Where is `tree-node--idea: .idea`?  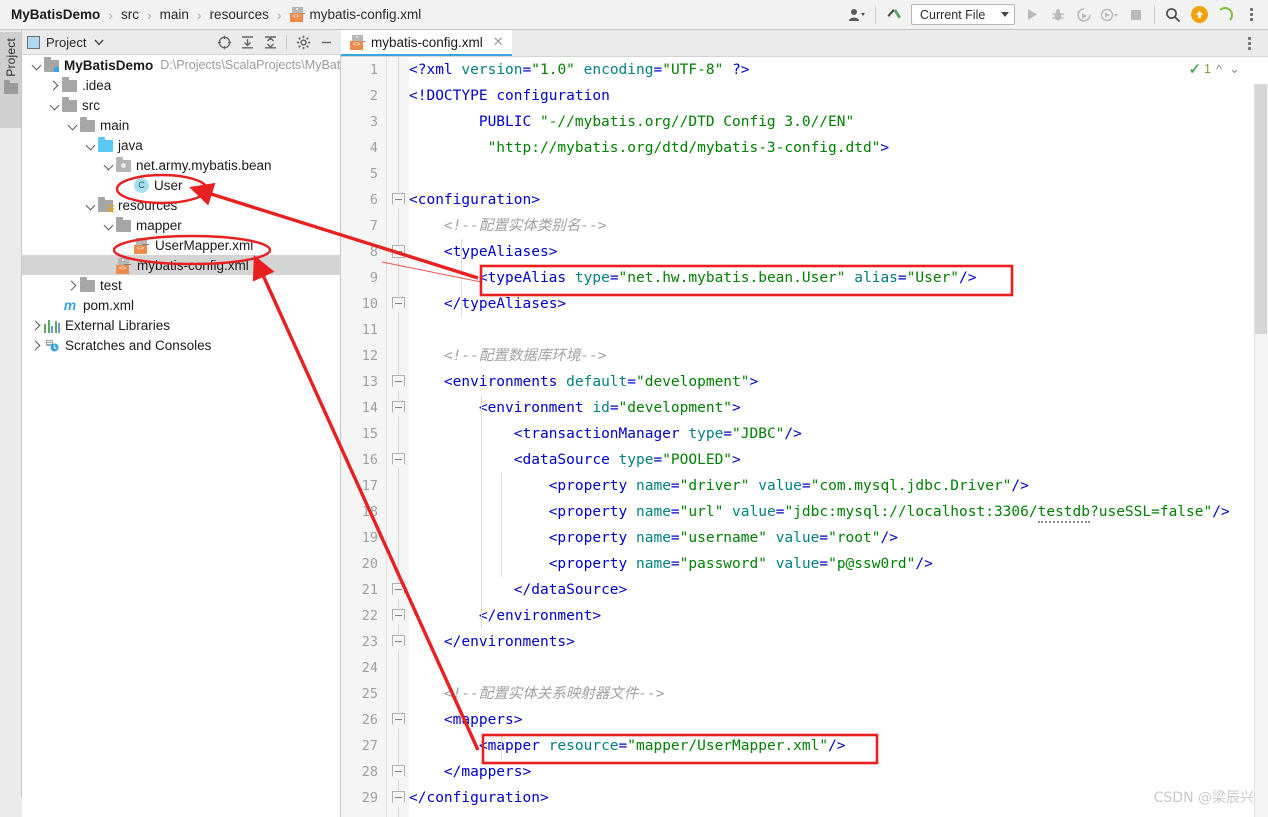 tree-node--idea: .idea is located at coordinates (181, 85).